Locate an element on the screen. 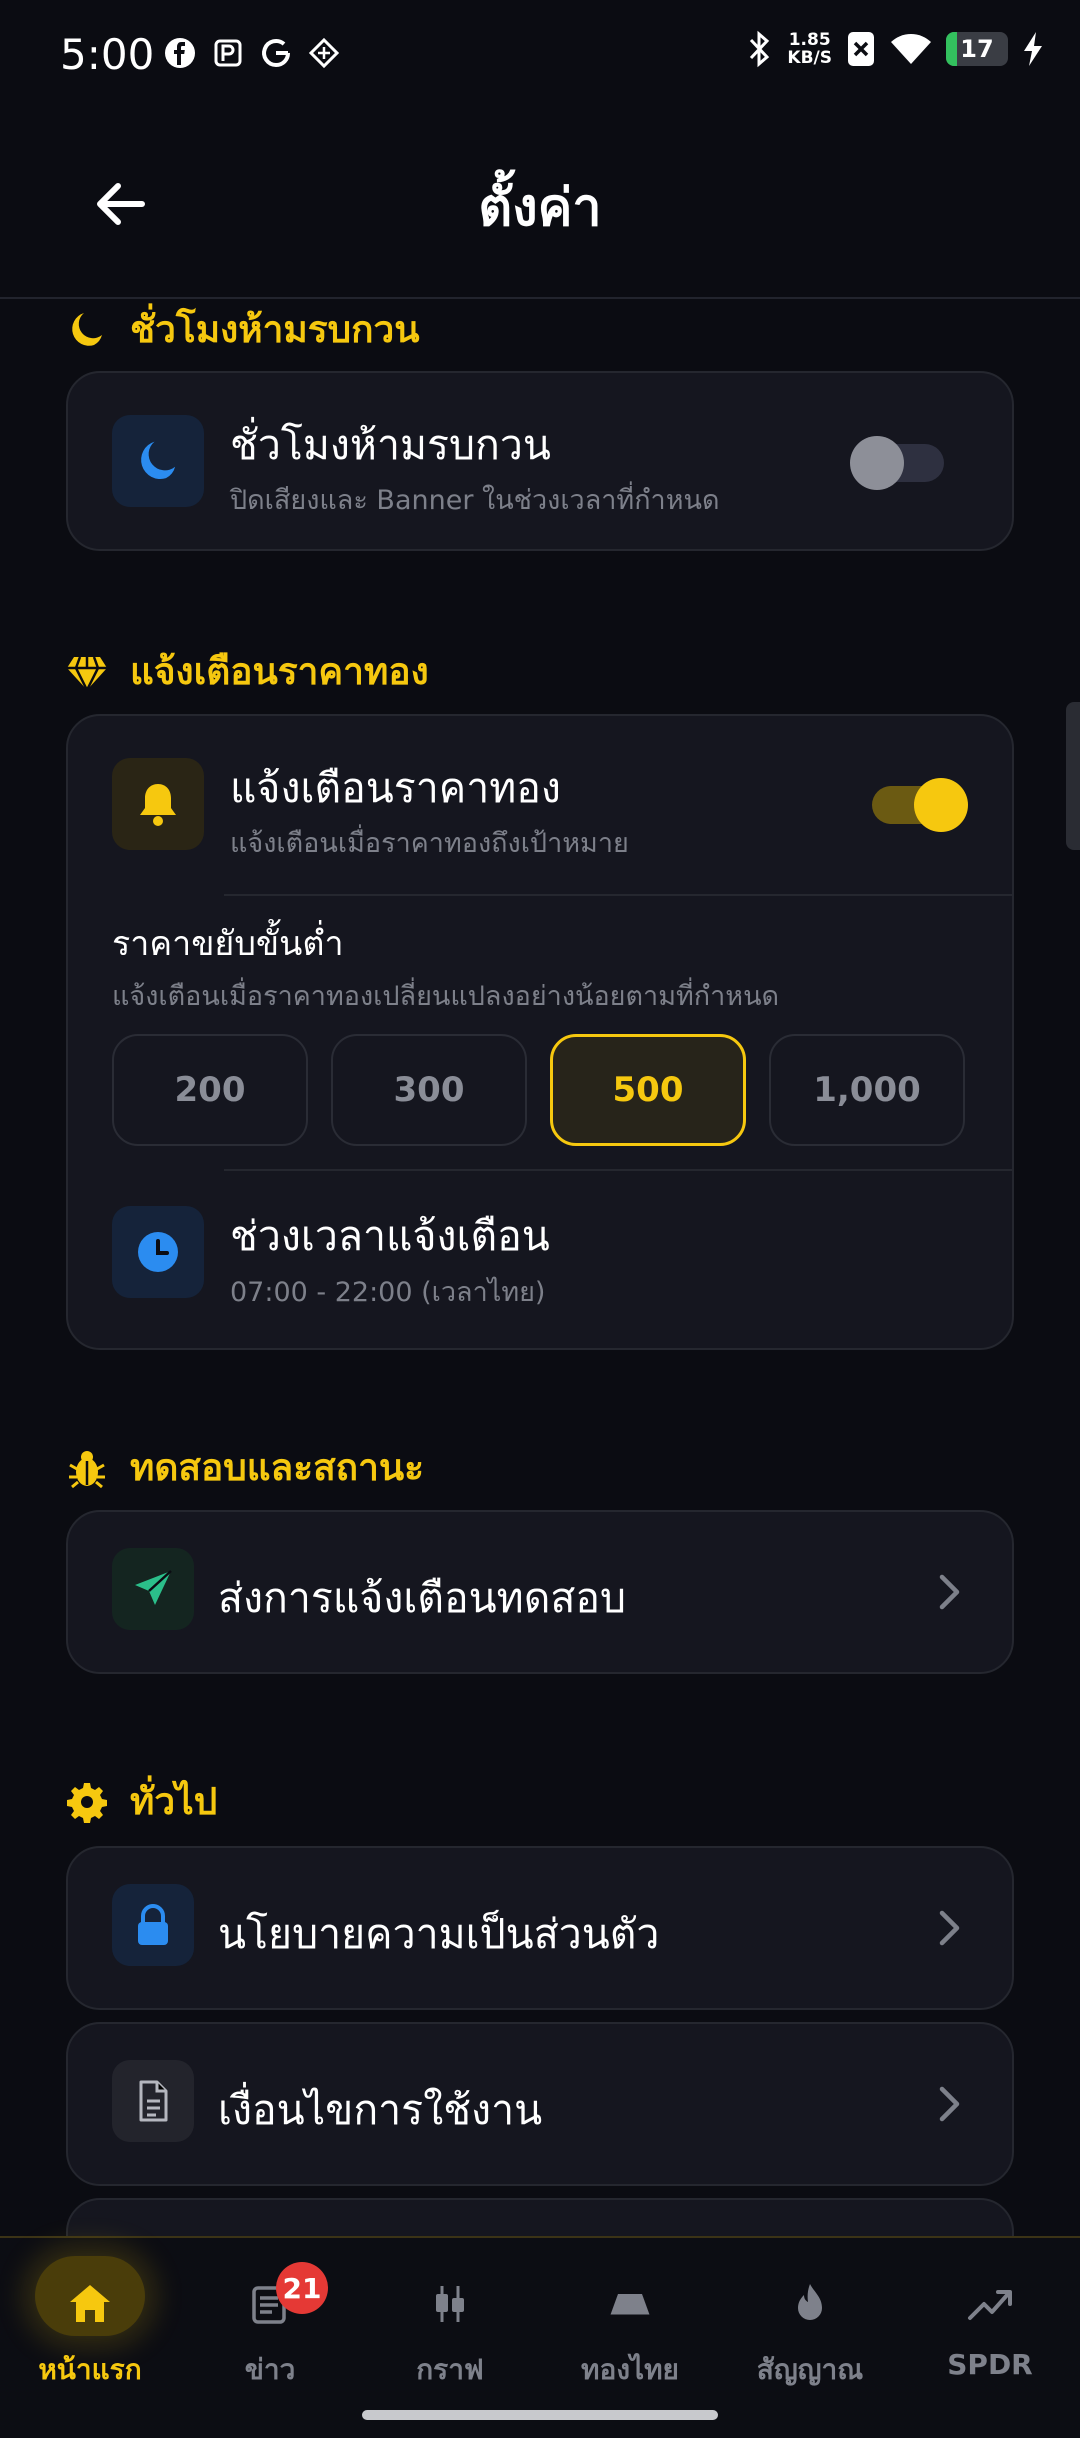 Image resolution: width=1080 pixels, height=2438 pixels. gold-alert-icon-box is located at coordinates (158, 804).